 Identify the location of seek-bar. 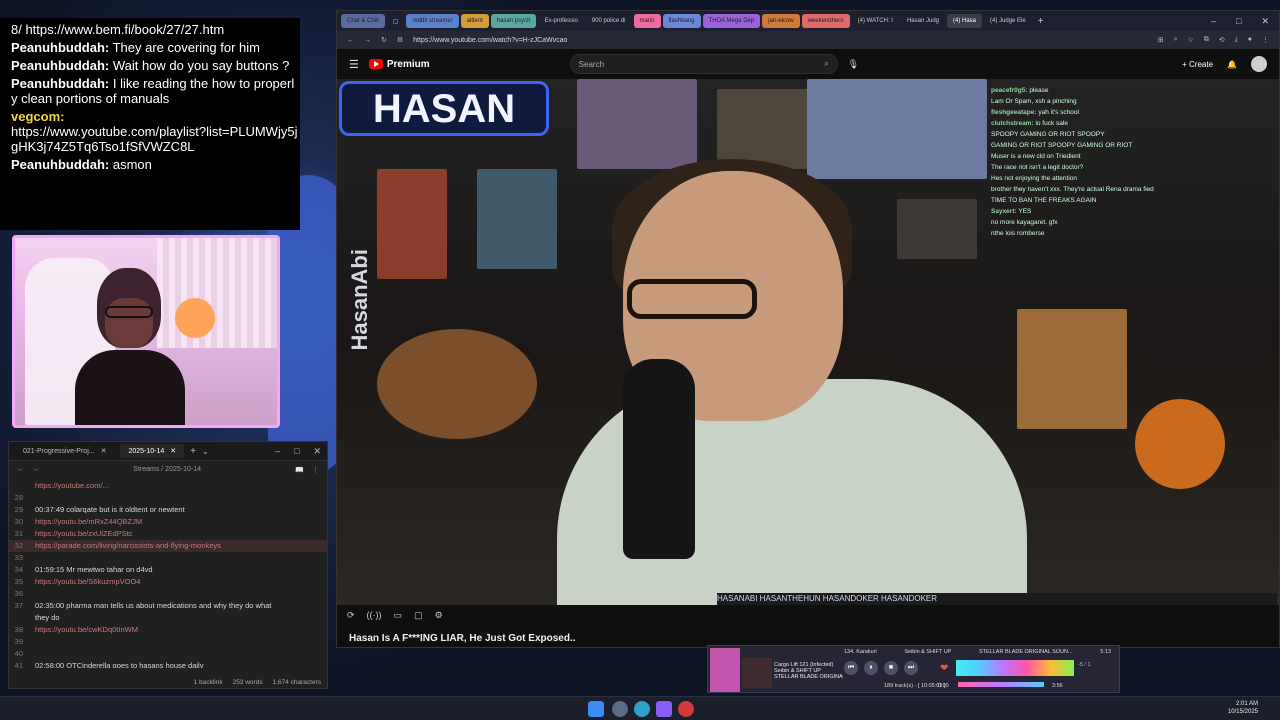
(1001, 684).